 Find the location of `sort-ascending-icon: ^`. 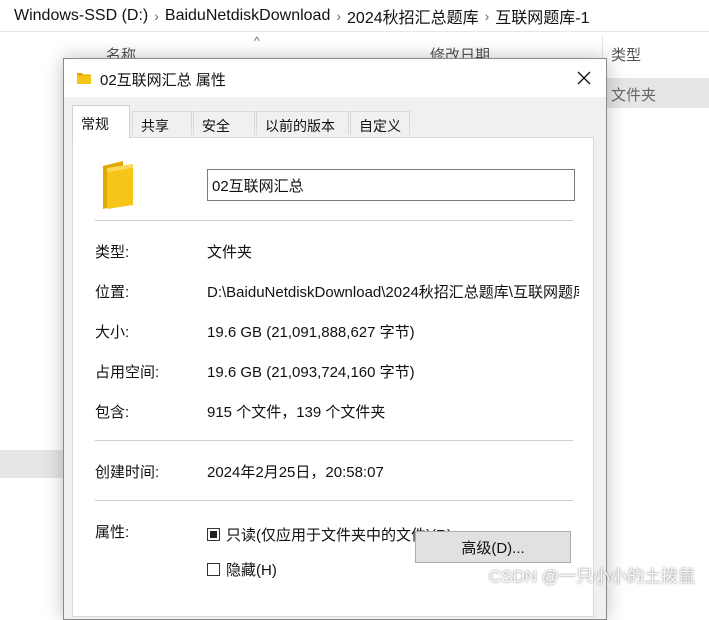

sort-ascending-icon: ^ is located at coordinates (257, 41).